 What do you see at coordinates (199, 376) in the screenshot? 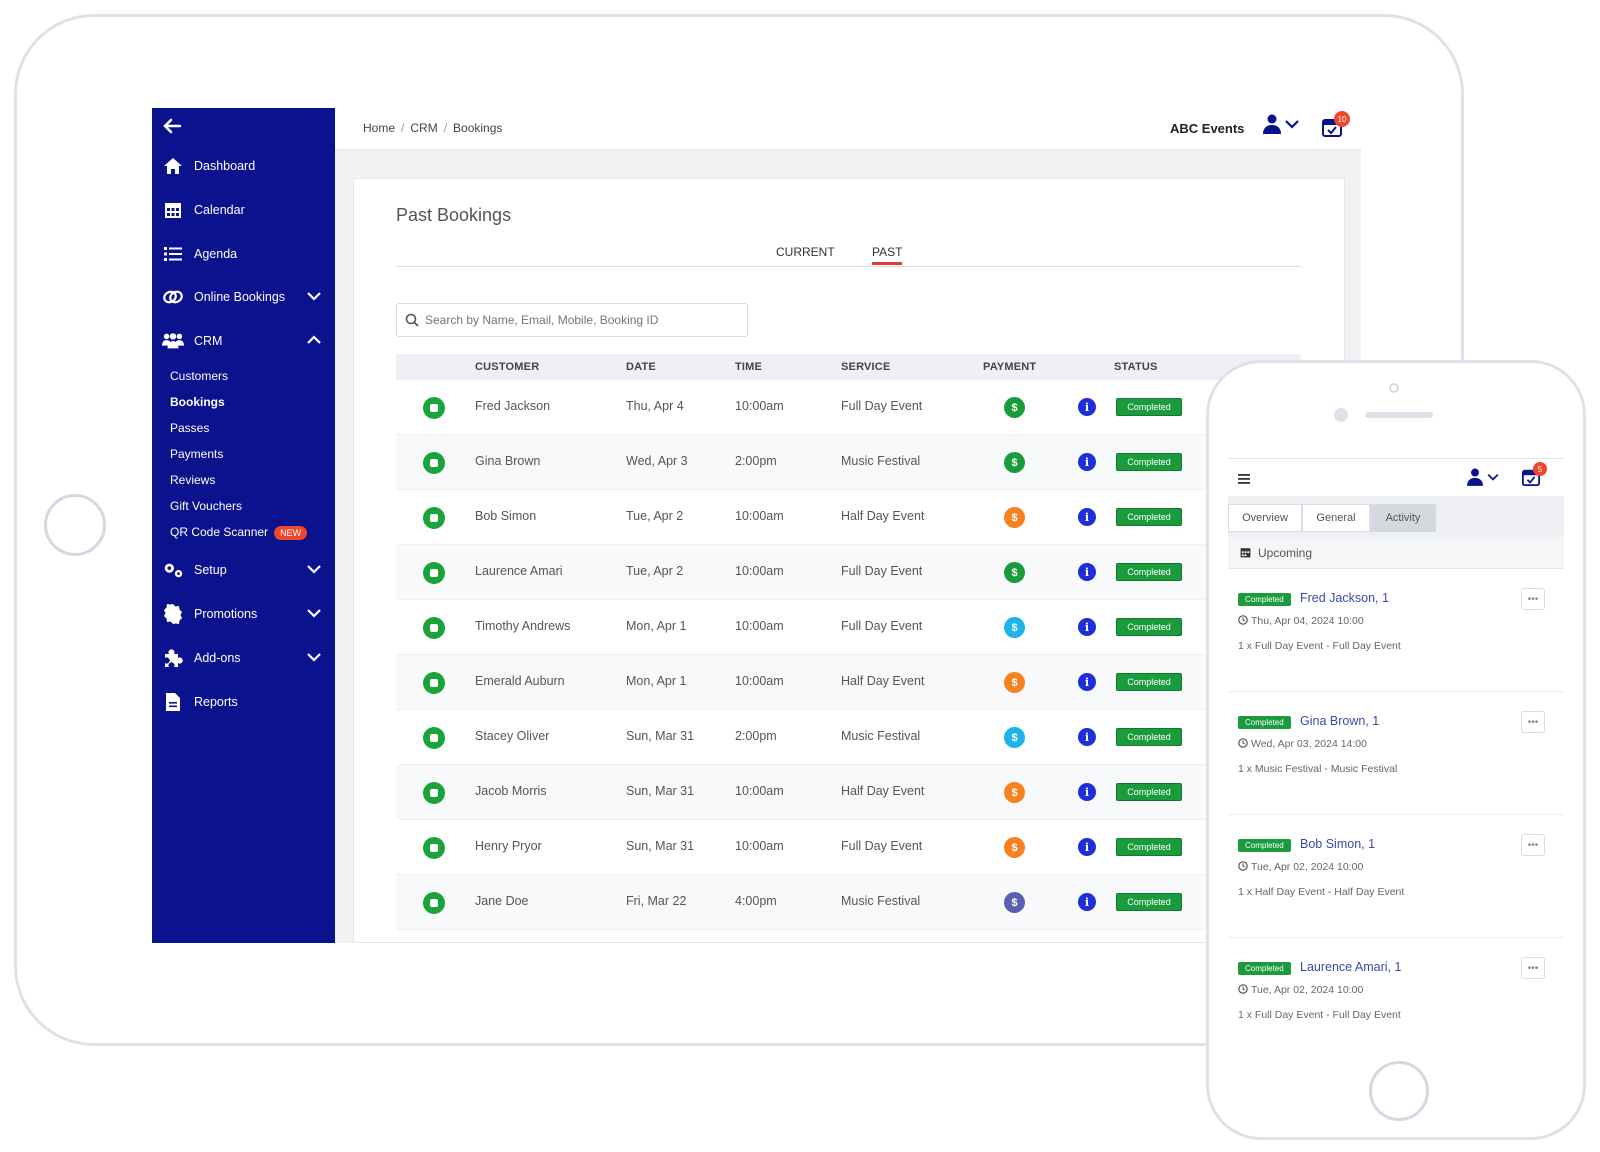
I see `crm-sub-customers: Customers` at bounding box center [199, 376].